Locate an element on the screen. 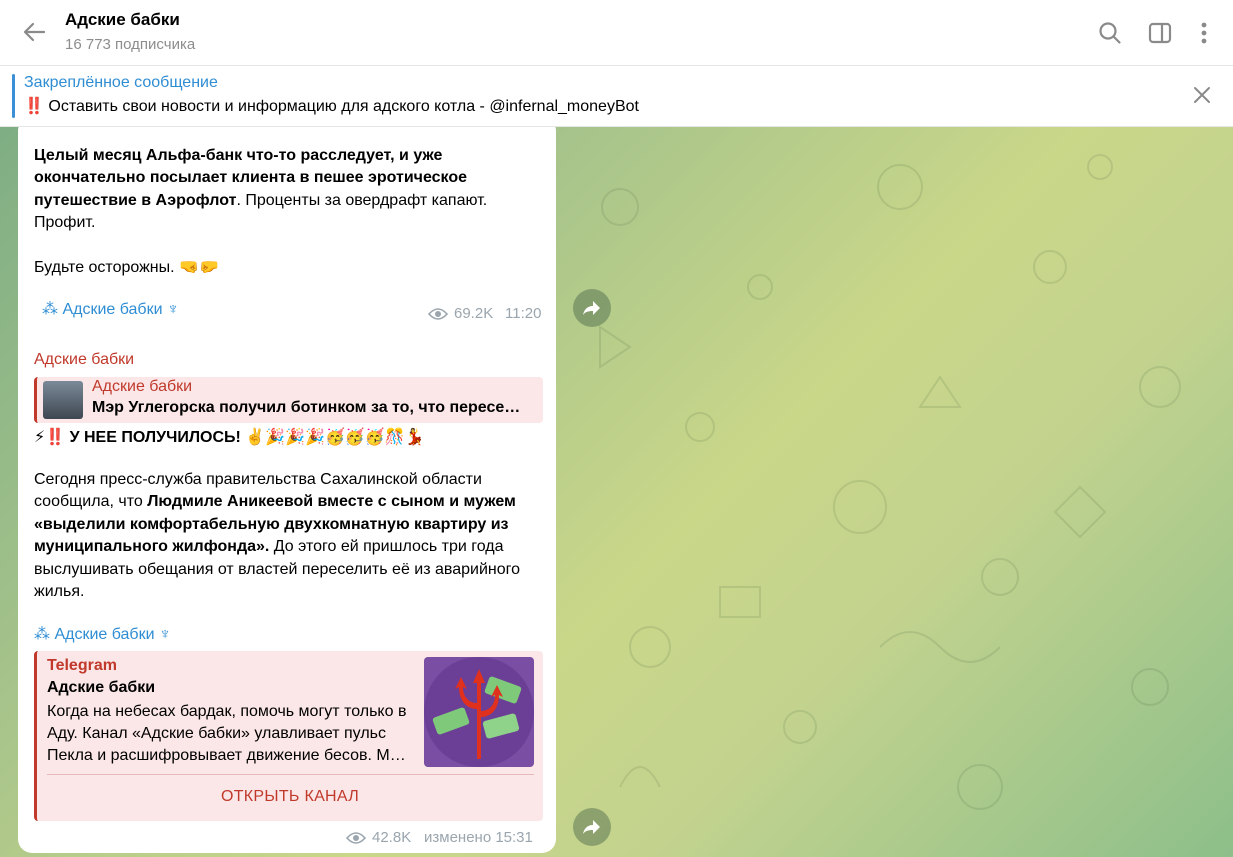 This screenshot has width=1233, height=857. pinned-label: Закреплённое сообщение is located at coordinates (121, 82).